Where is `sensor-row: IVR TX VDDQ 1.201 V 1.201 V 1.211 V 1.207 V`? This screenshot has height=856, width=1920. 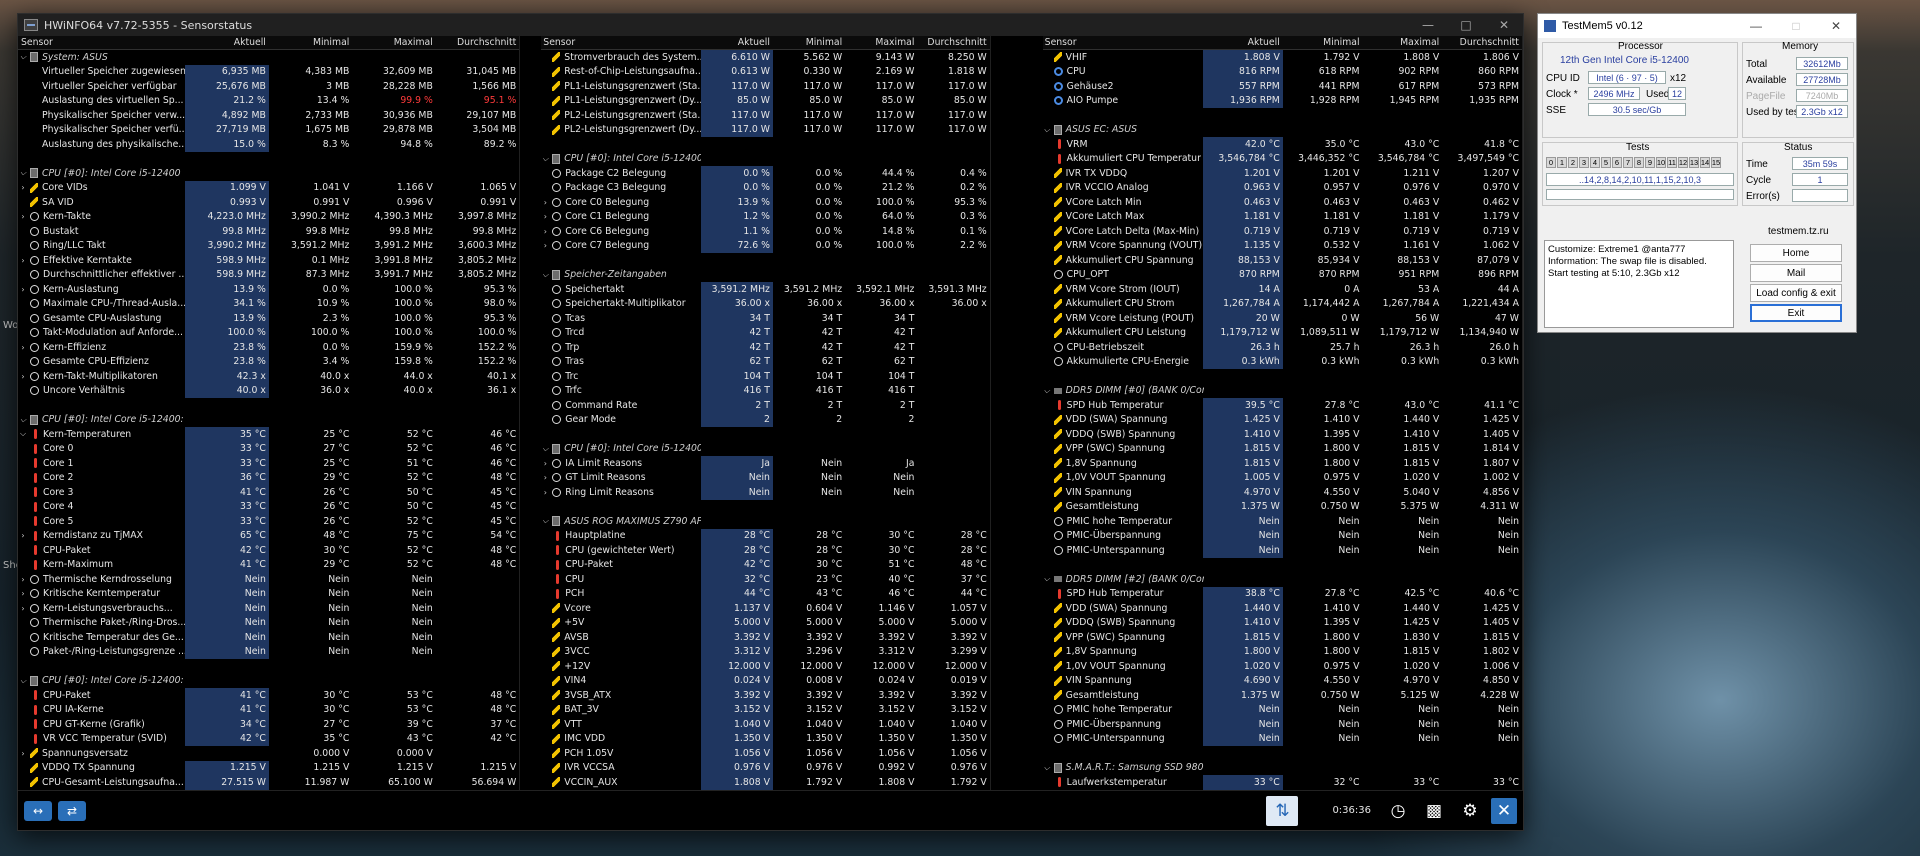 sensor-row: IVR TX VDDQ 1.201 V 1.201 V 1.211 V 1.207 V is located at coordinates (1282, 173).